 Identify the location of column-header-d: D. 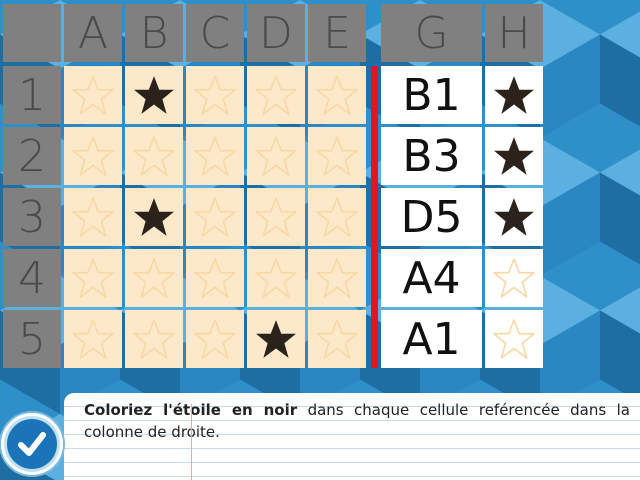
(276, 33).